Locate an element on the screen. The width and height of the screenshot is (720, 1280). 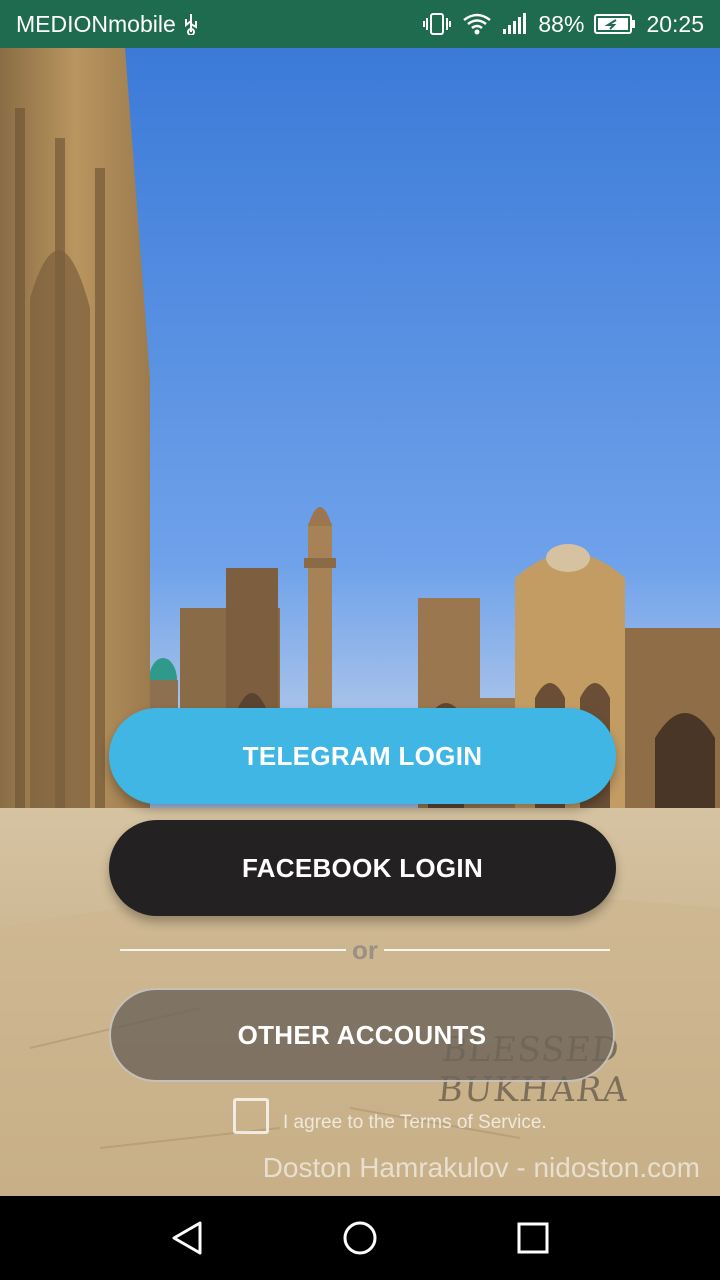
terms-checkbox is located at coordinates (251, 1116).